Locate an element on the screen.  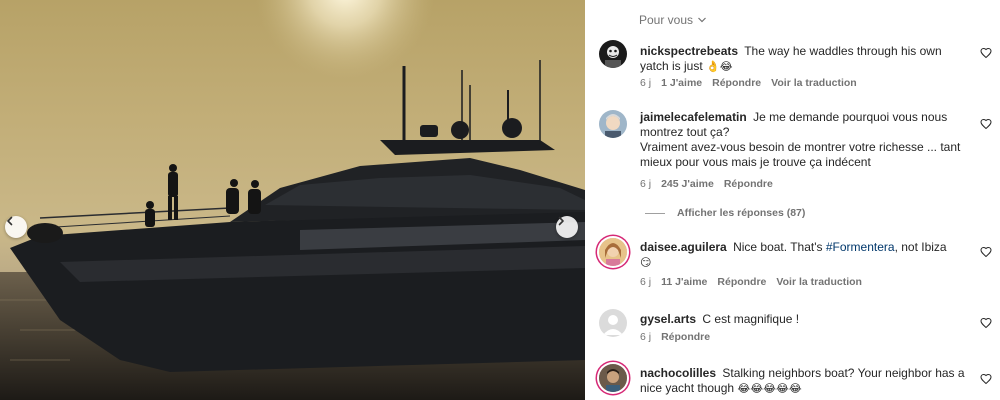
comment-username: nickspectrebeats is located at coordinates (689, 51).